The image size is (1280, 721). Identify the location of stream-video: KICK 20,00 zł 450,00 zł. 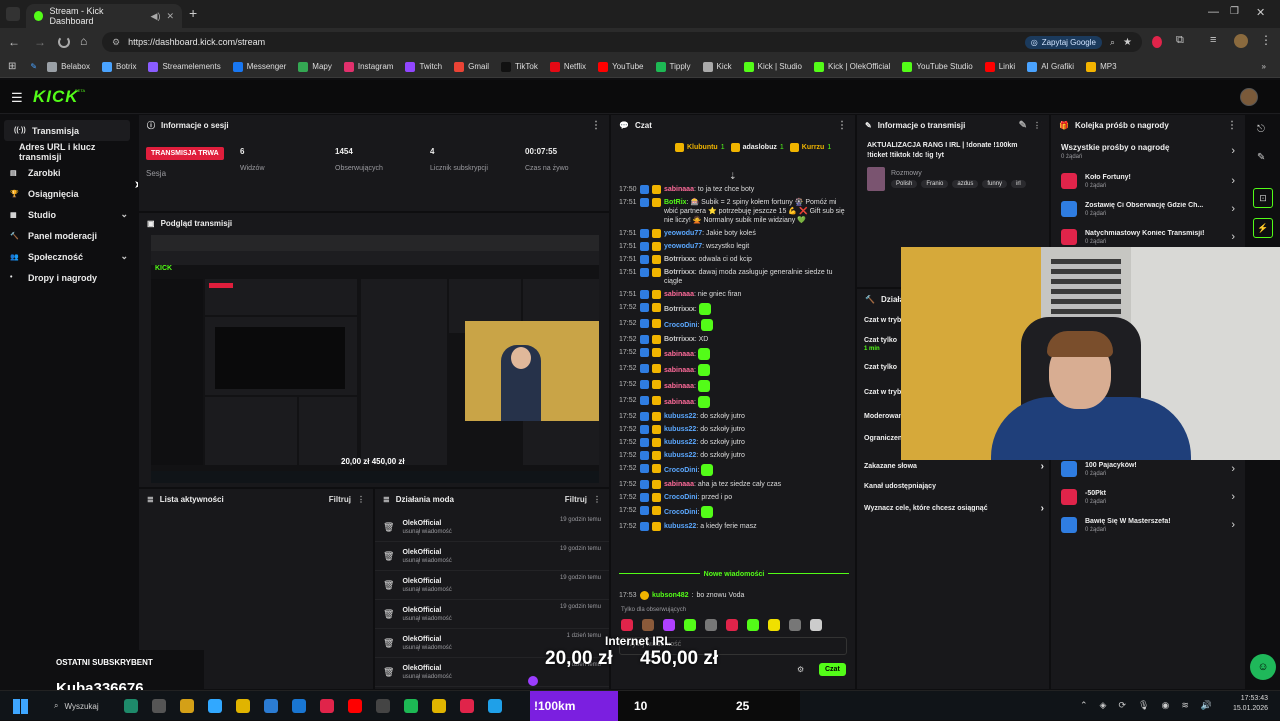
(375, 359).